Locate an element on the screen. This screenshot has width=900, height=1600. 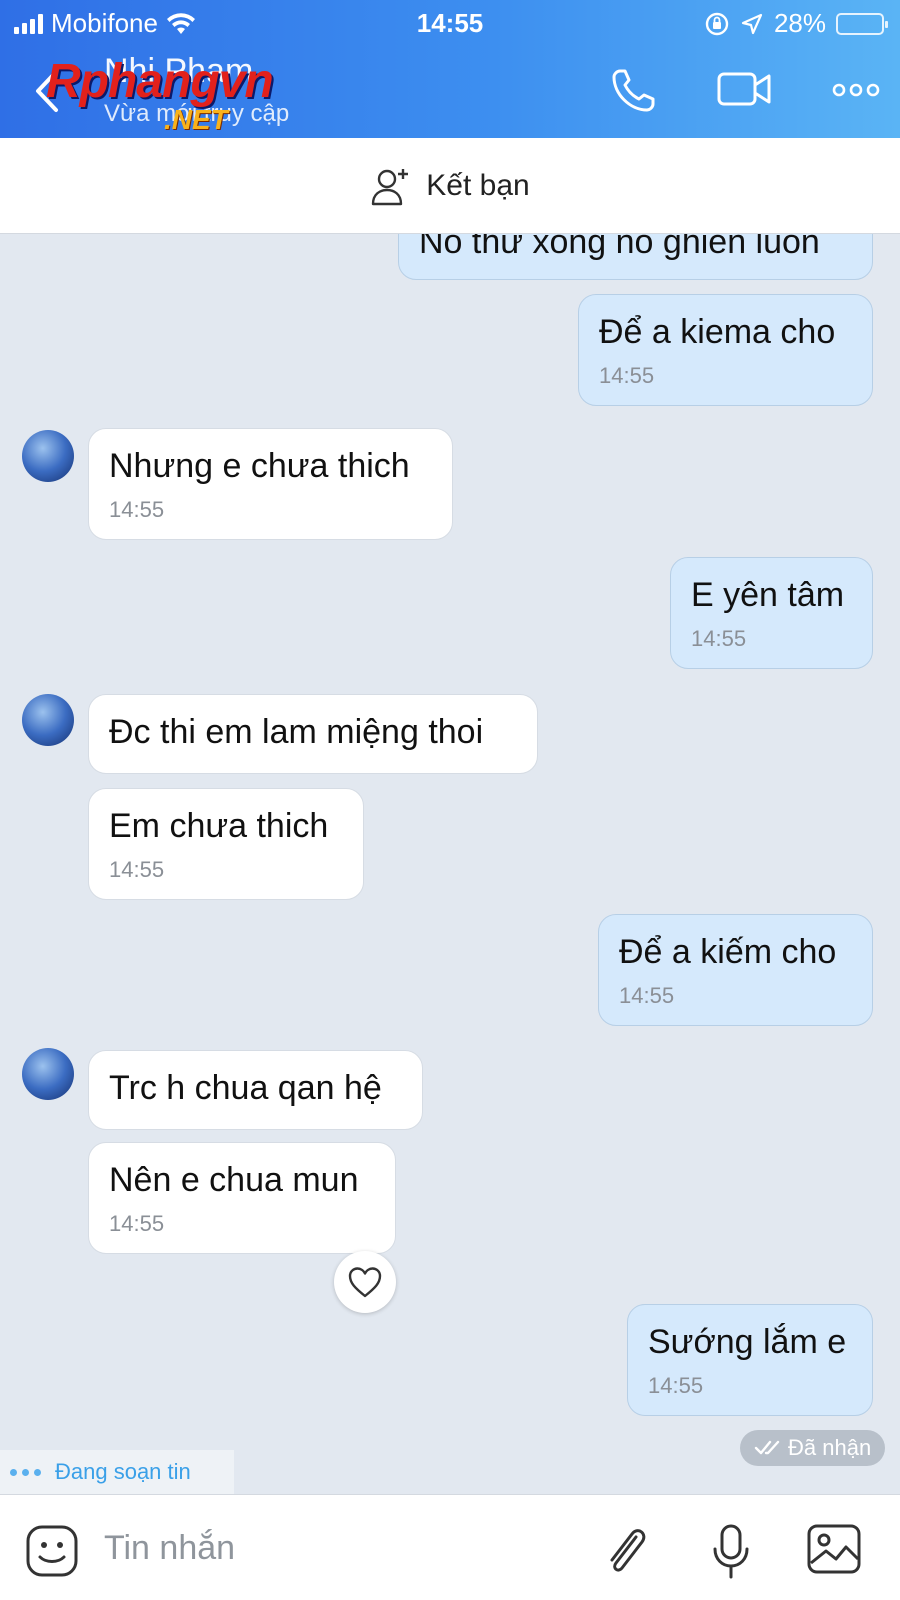
add-friend-button: Kết bạn is located at coordinates (450, 186).